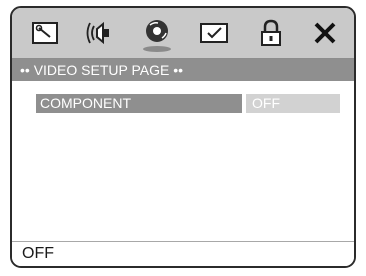 The image size is (366, 276). I want to click on general-setup-tab, so click(45, 33).